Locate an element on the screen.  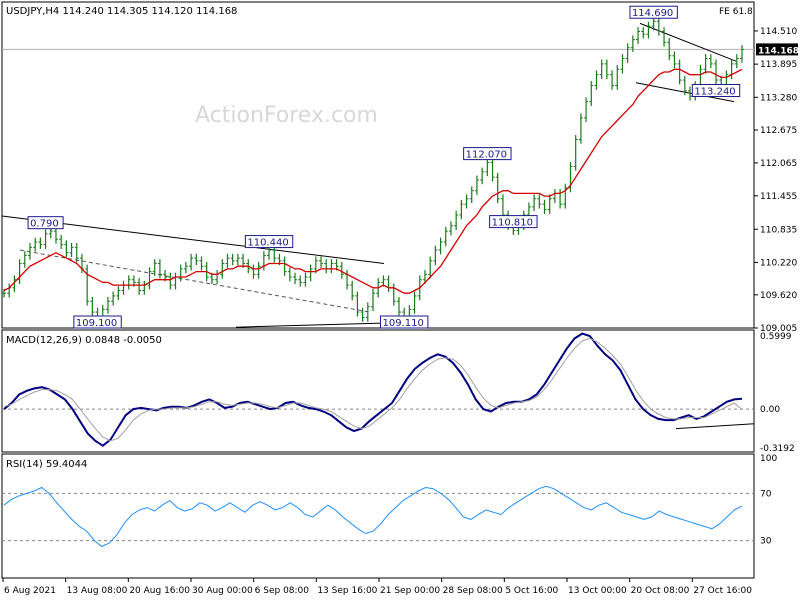
x-tick-label: 28 Sep 08:00 is located at coordinates (473, 591).